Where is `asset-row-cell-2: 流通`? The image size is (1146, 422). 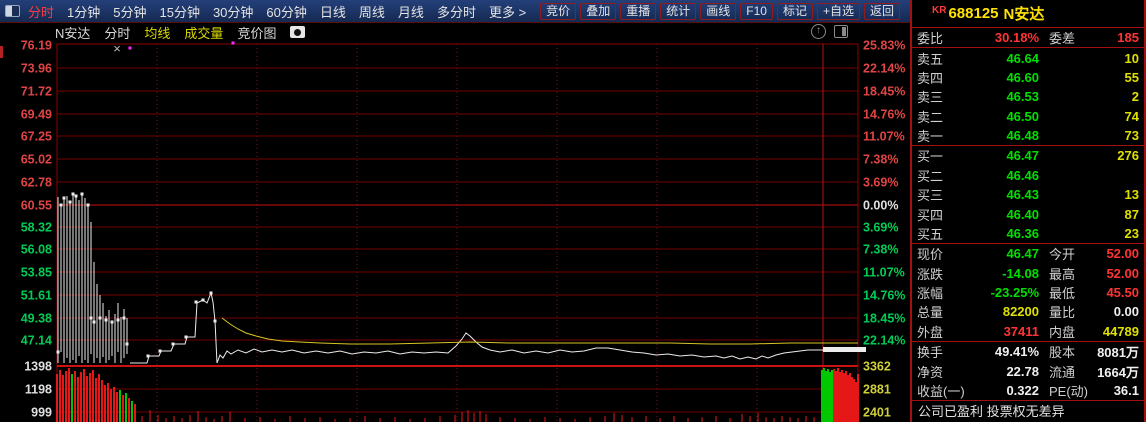 asset-row-cell-2: 流通 is located at coordinates (1062, 372).